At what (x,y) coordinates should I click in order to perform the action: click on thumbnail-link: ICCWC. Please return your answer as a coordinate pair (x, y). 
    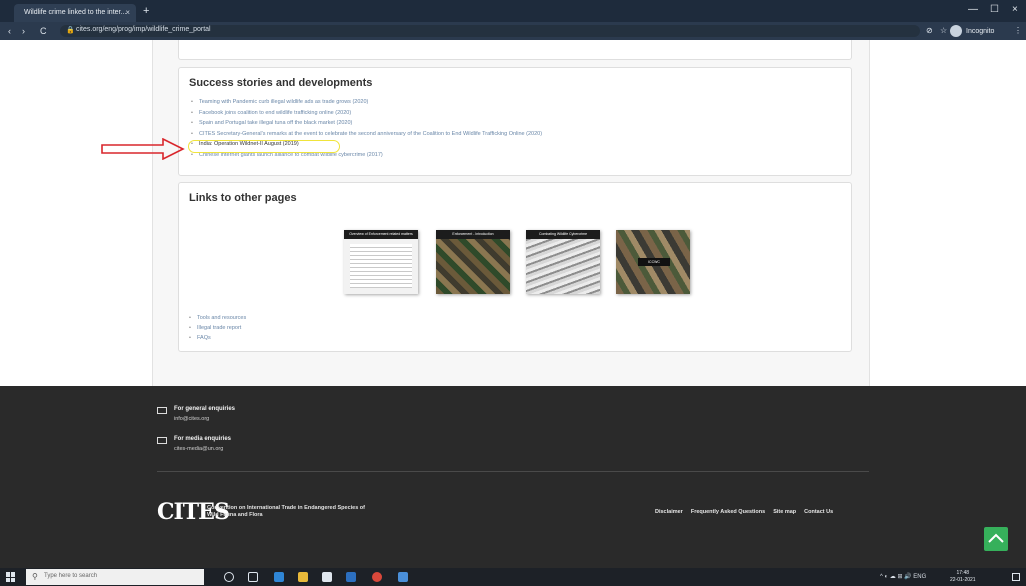
    Looking at the image, I should click on (653, 262).